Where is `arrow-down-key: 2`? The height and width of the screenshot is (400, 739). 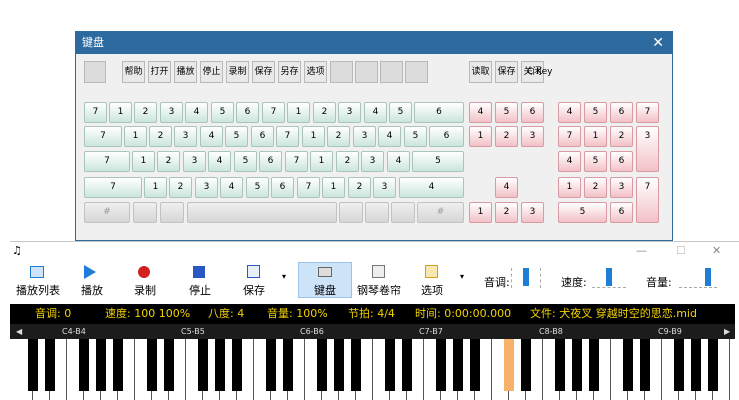 arrow-down-key: 2 is located at coordinates (506, 212).